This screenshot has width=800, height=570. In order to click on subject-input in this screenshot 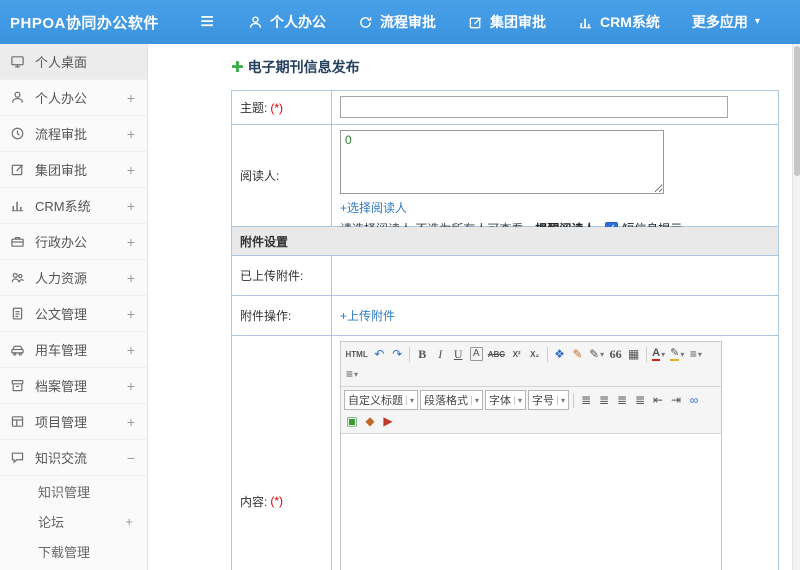, I will do `click(534, 107)`.